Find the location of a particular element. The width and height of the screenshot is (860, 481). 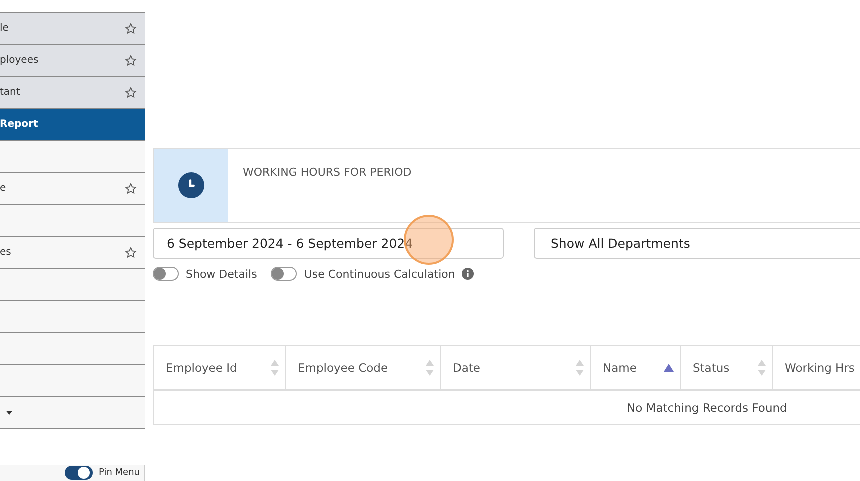

column-header: Status is located at coordinates (727, 367).